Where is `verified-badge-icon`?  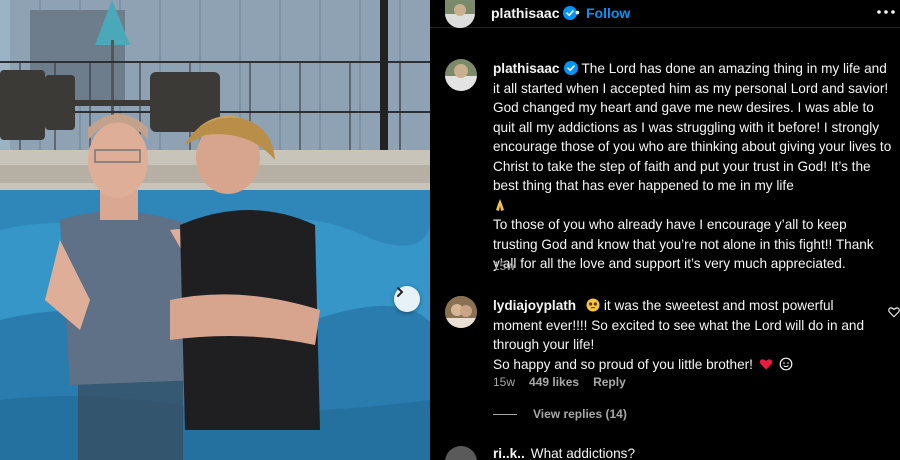
verified-badge-icon is located at coordinates (570, 68).